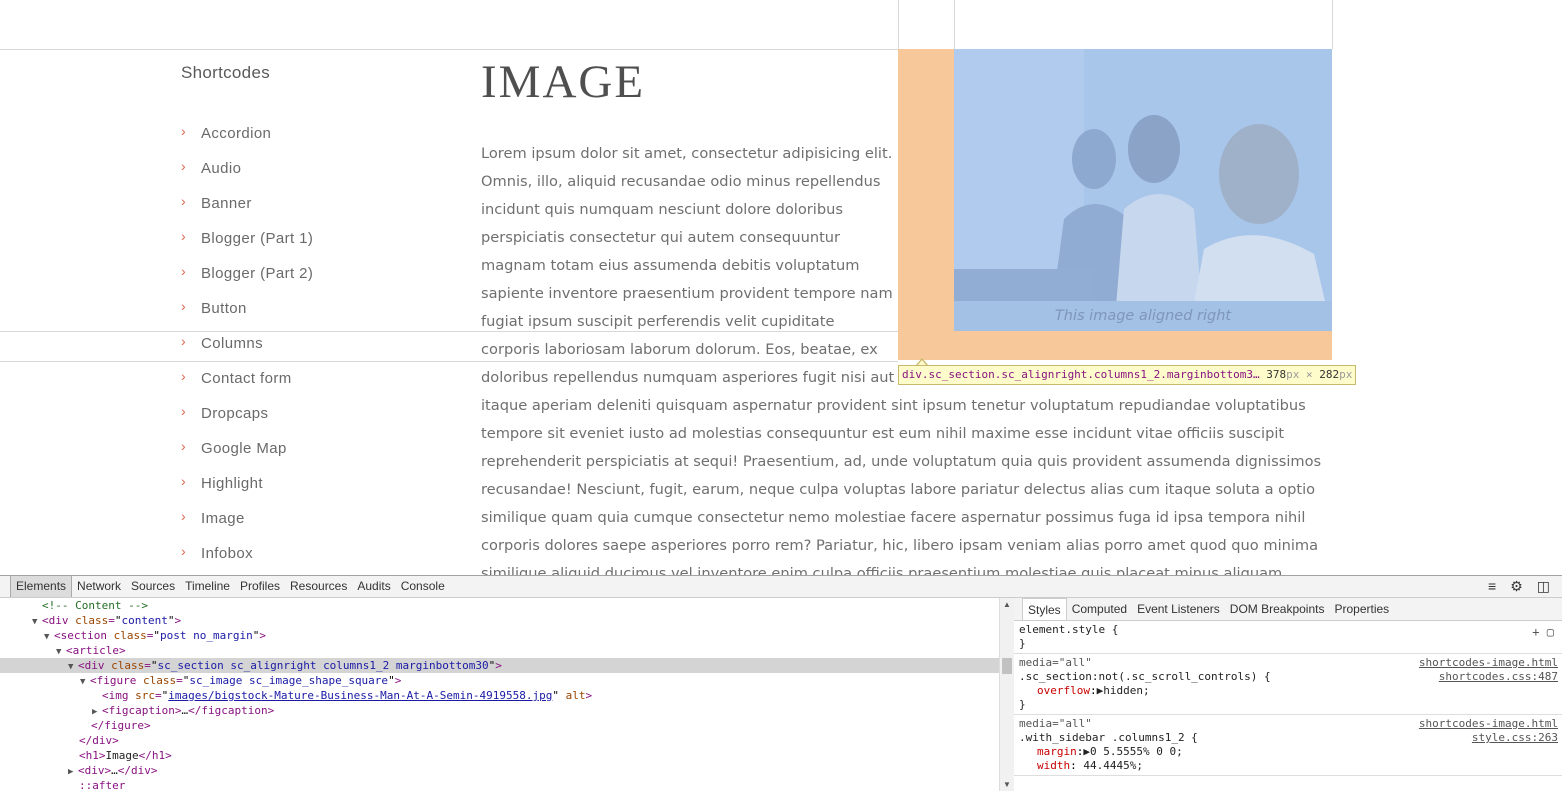 The image size is (1562, 791). What do you see at coordinates (41, 586) in the screenshot?
I see `devtools-tab: Elements` at bounding box center [41, 586].